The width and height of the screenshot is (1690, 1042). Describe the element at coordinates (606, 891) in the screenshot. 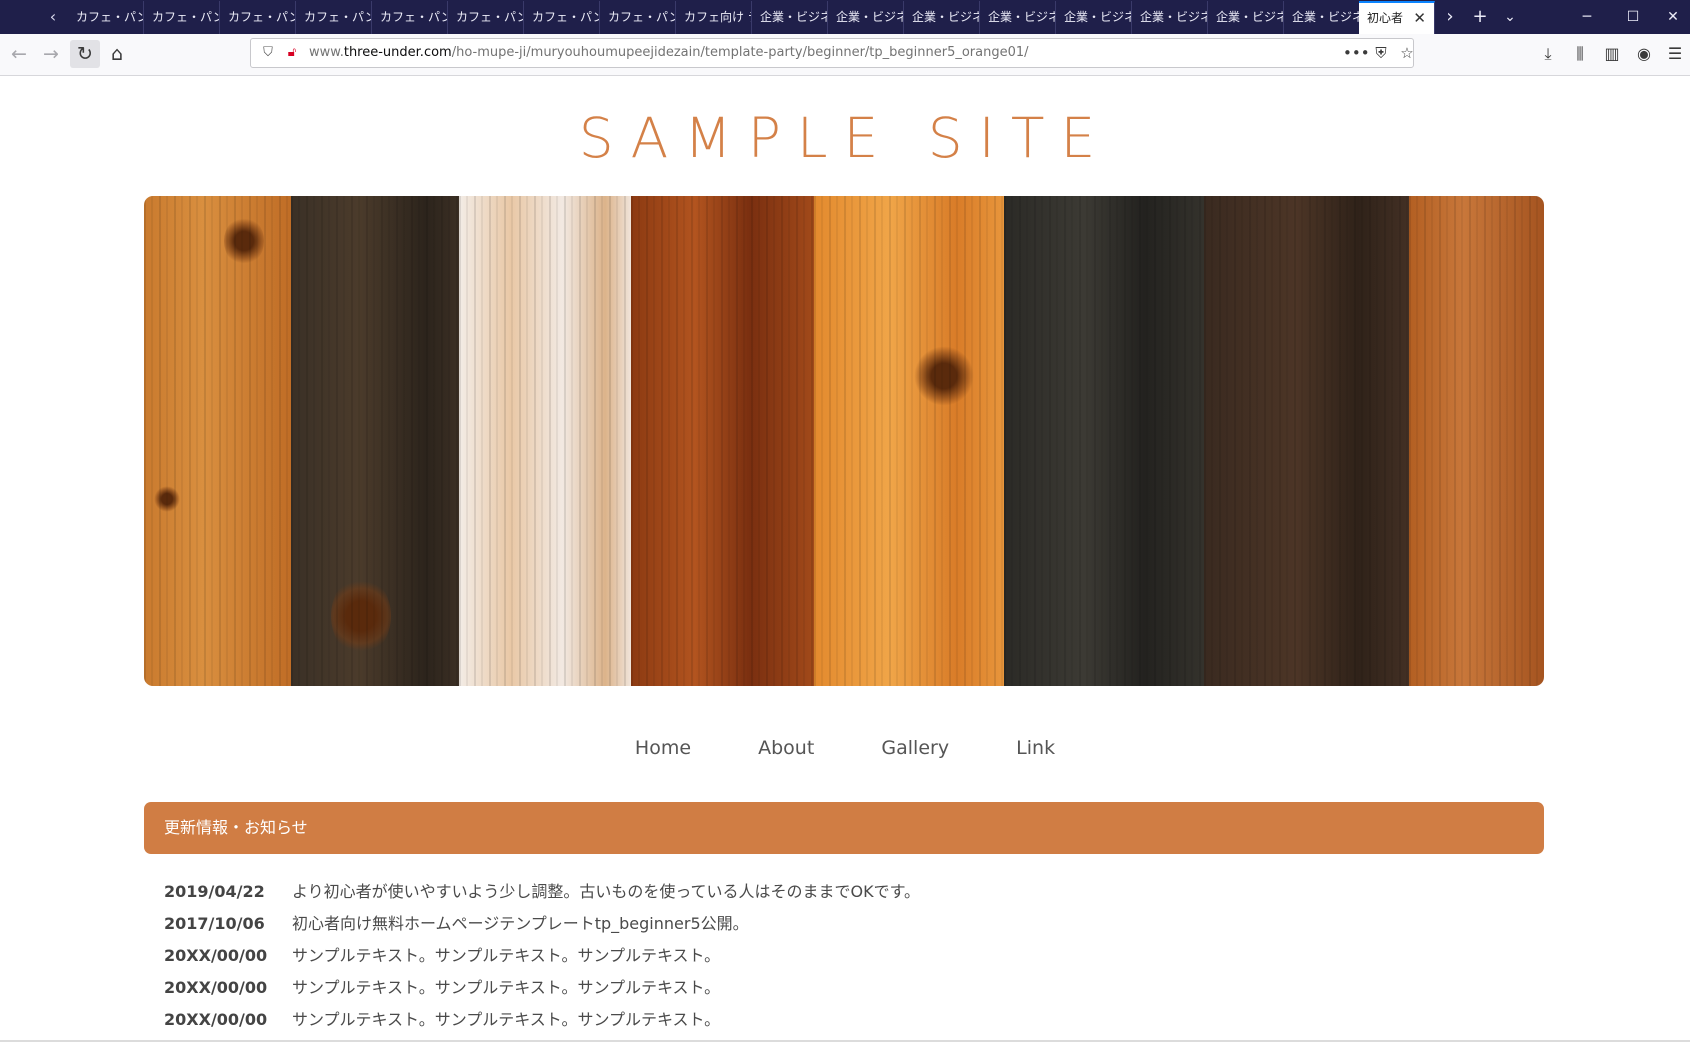

I see `news-text: より初心者が使いやすいよう少し調整。古いものを使っている人はそのままでOKです。` at that location.